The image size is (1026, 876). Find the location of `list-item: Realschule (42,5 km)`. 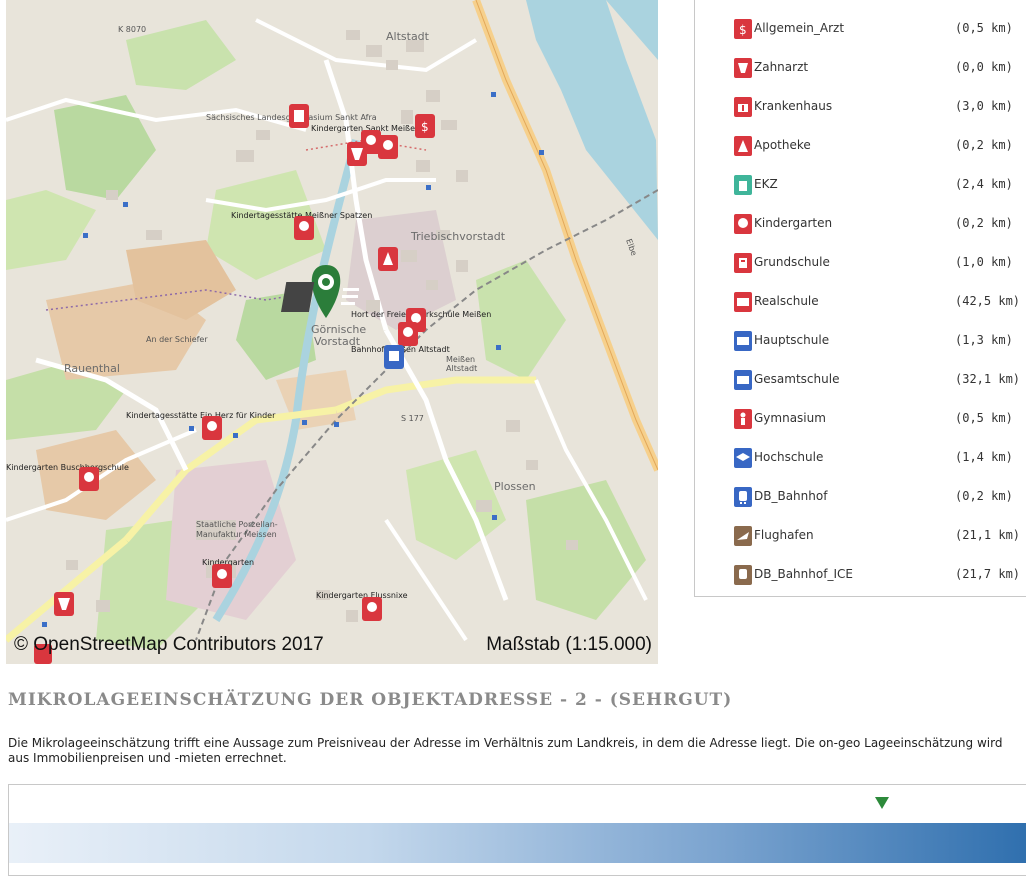

list-item: Realschule (42,5 km) is located at coordinates (860, 304).